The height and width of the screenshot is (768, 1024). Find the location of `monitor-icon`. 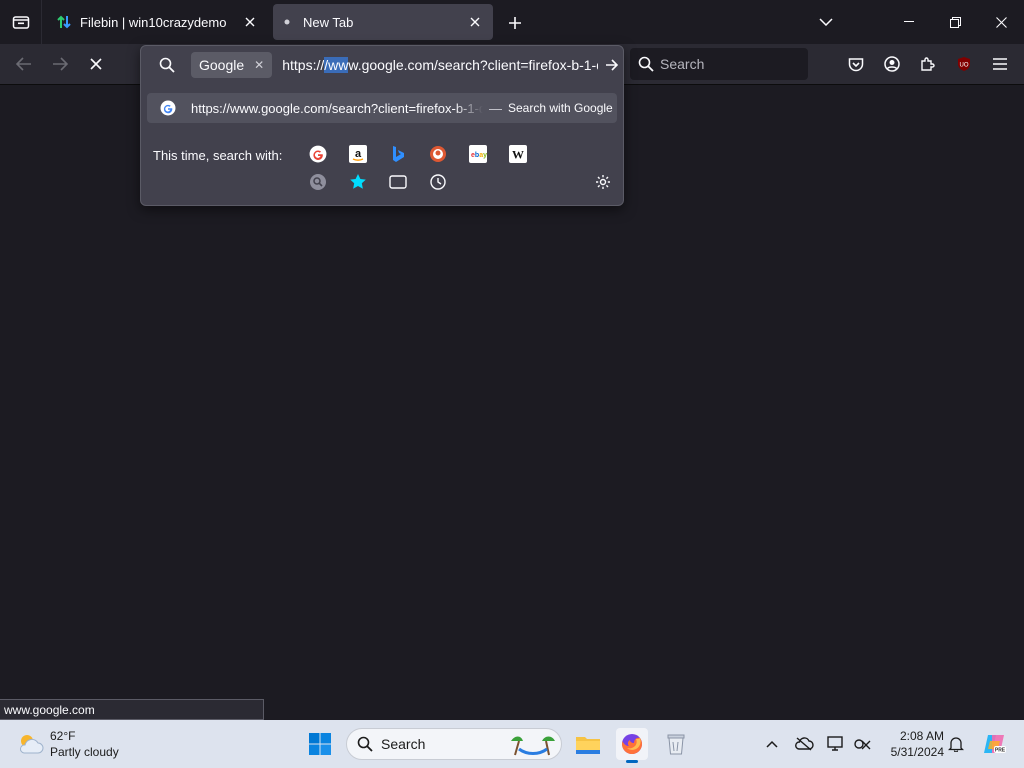

monitor-icon is located at coordinates (835, 743).